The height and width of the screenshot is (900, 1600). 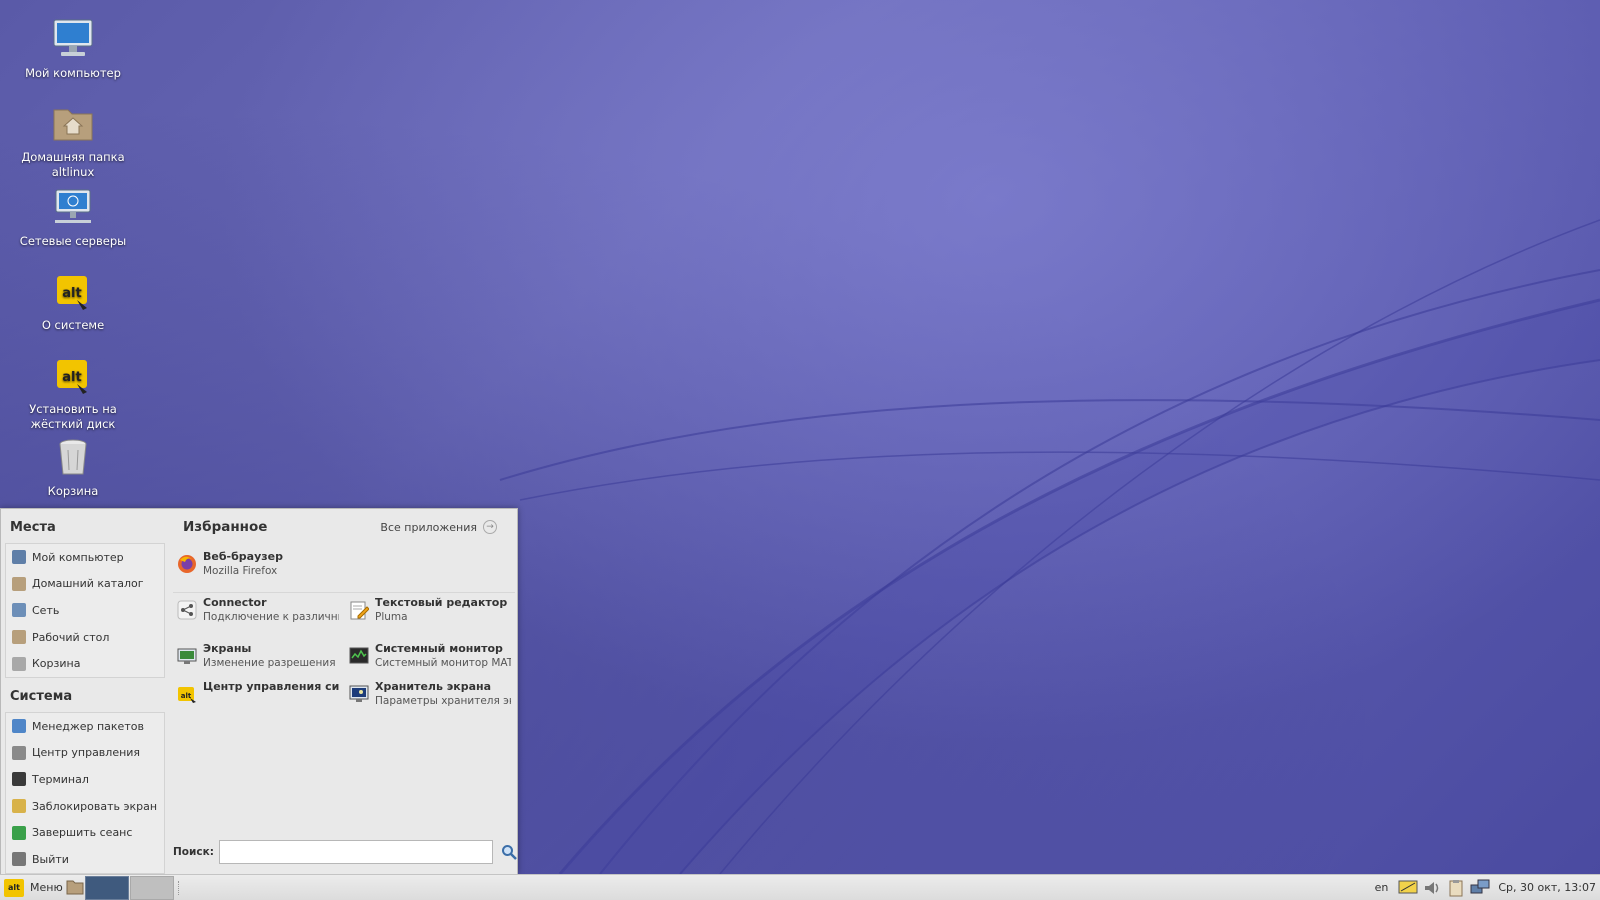 What do you see at coordinates (60, 779) in the screenshot?
I see `system-label: Терминал` at bounding box center [60, 779].